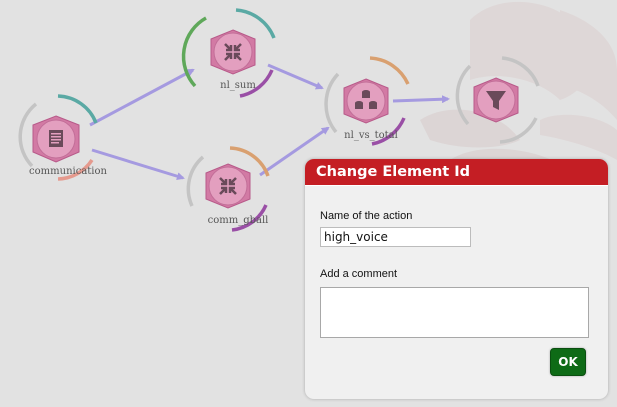  I want to click on comment-textarea, so click(454, 312).